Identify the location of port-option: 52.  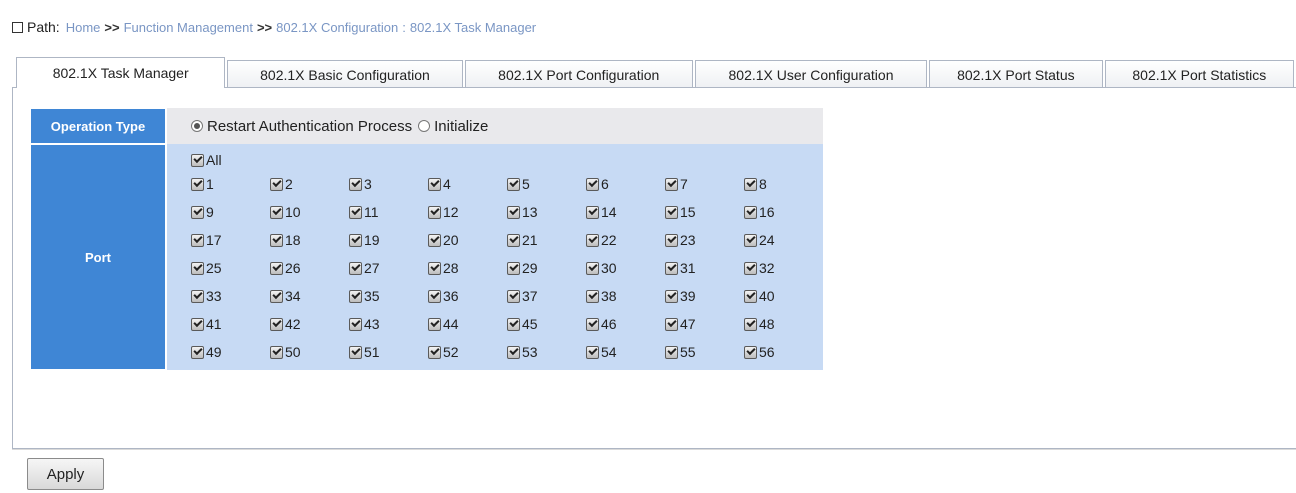
(467, 352).